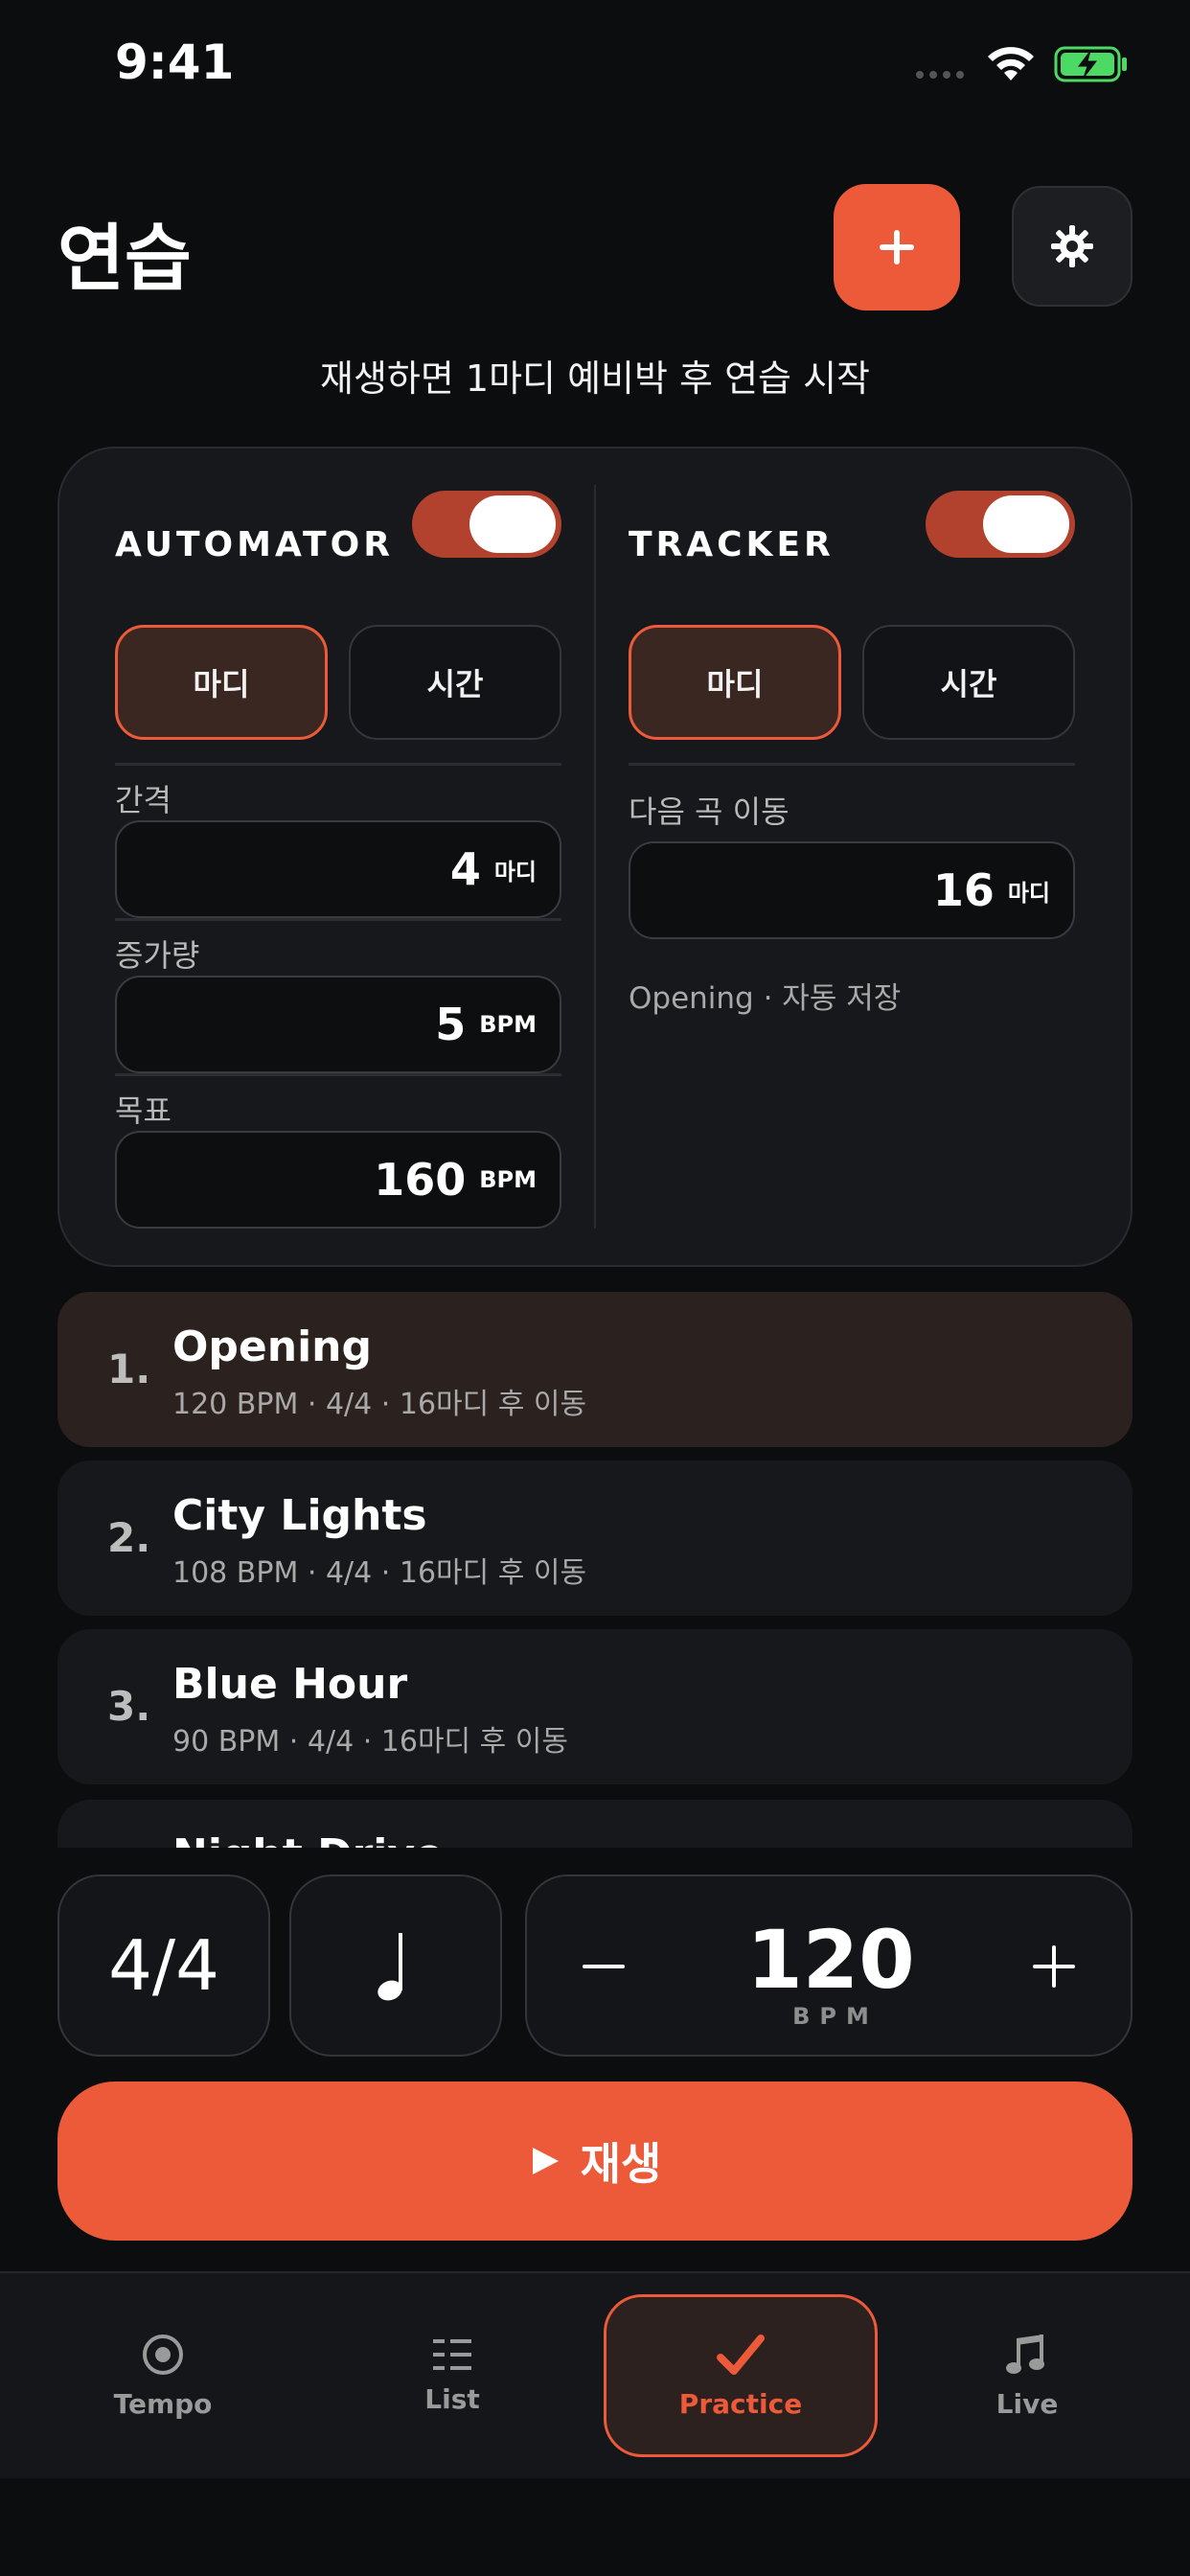  I want to click on song-name: City Lights, so click(300, 1515).